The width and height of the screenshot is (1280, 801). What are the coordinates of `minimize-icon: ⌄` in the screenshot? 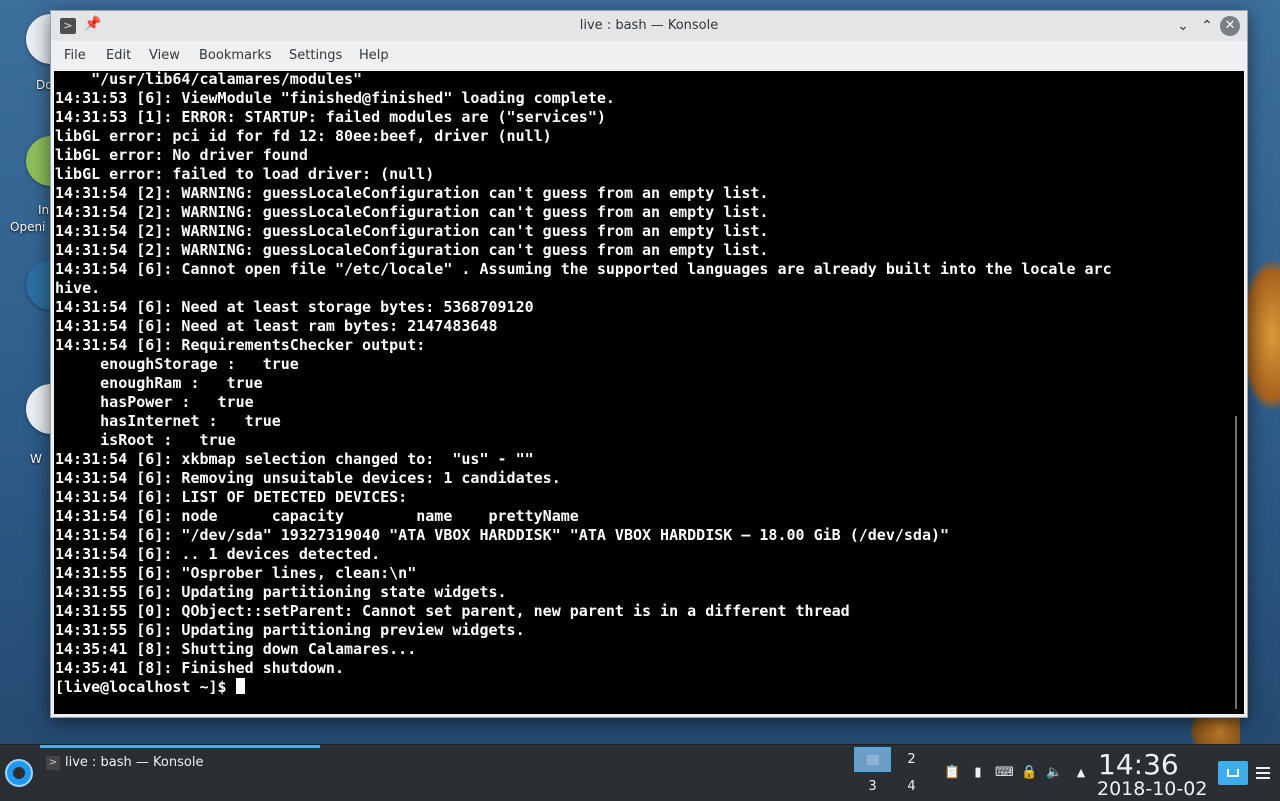 It's located at (1183, 26).